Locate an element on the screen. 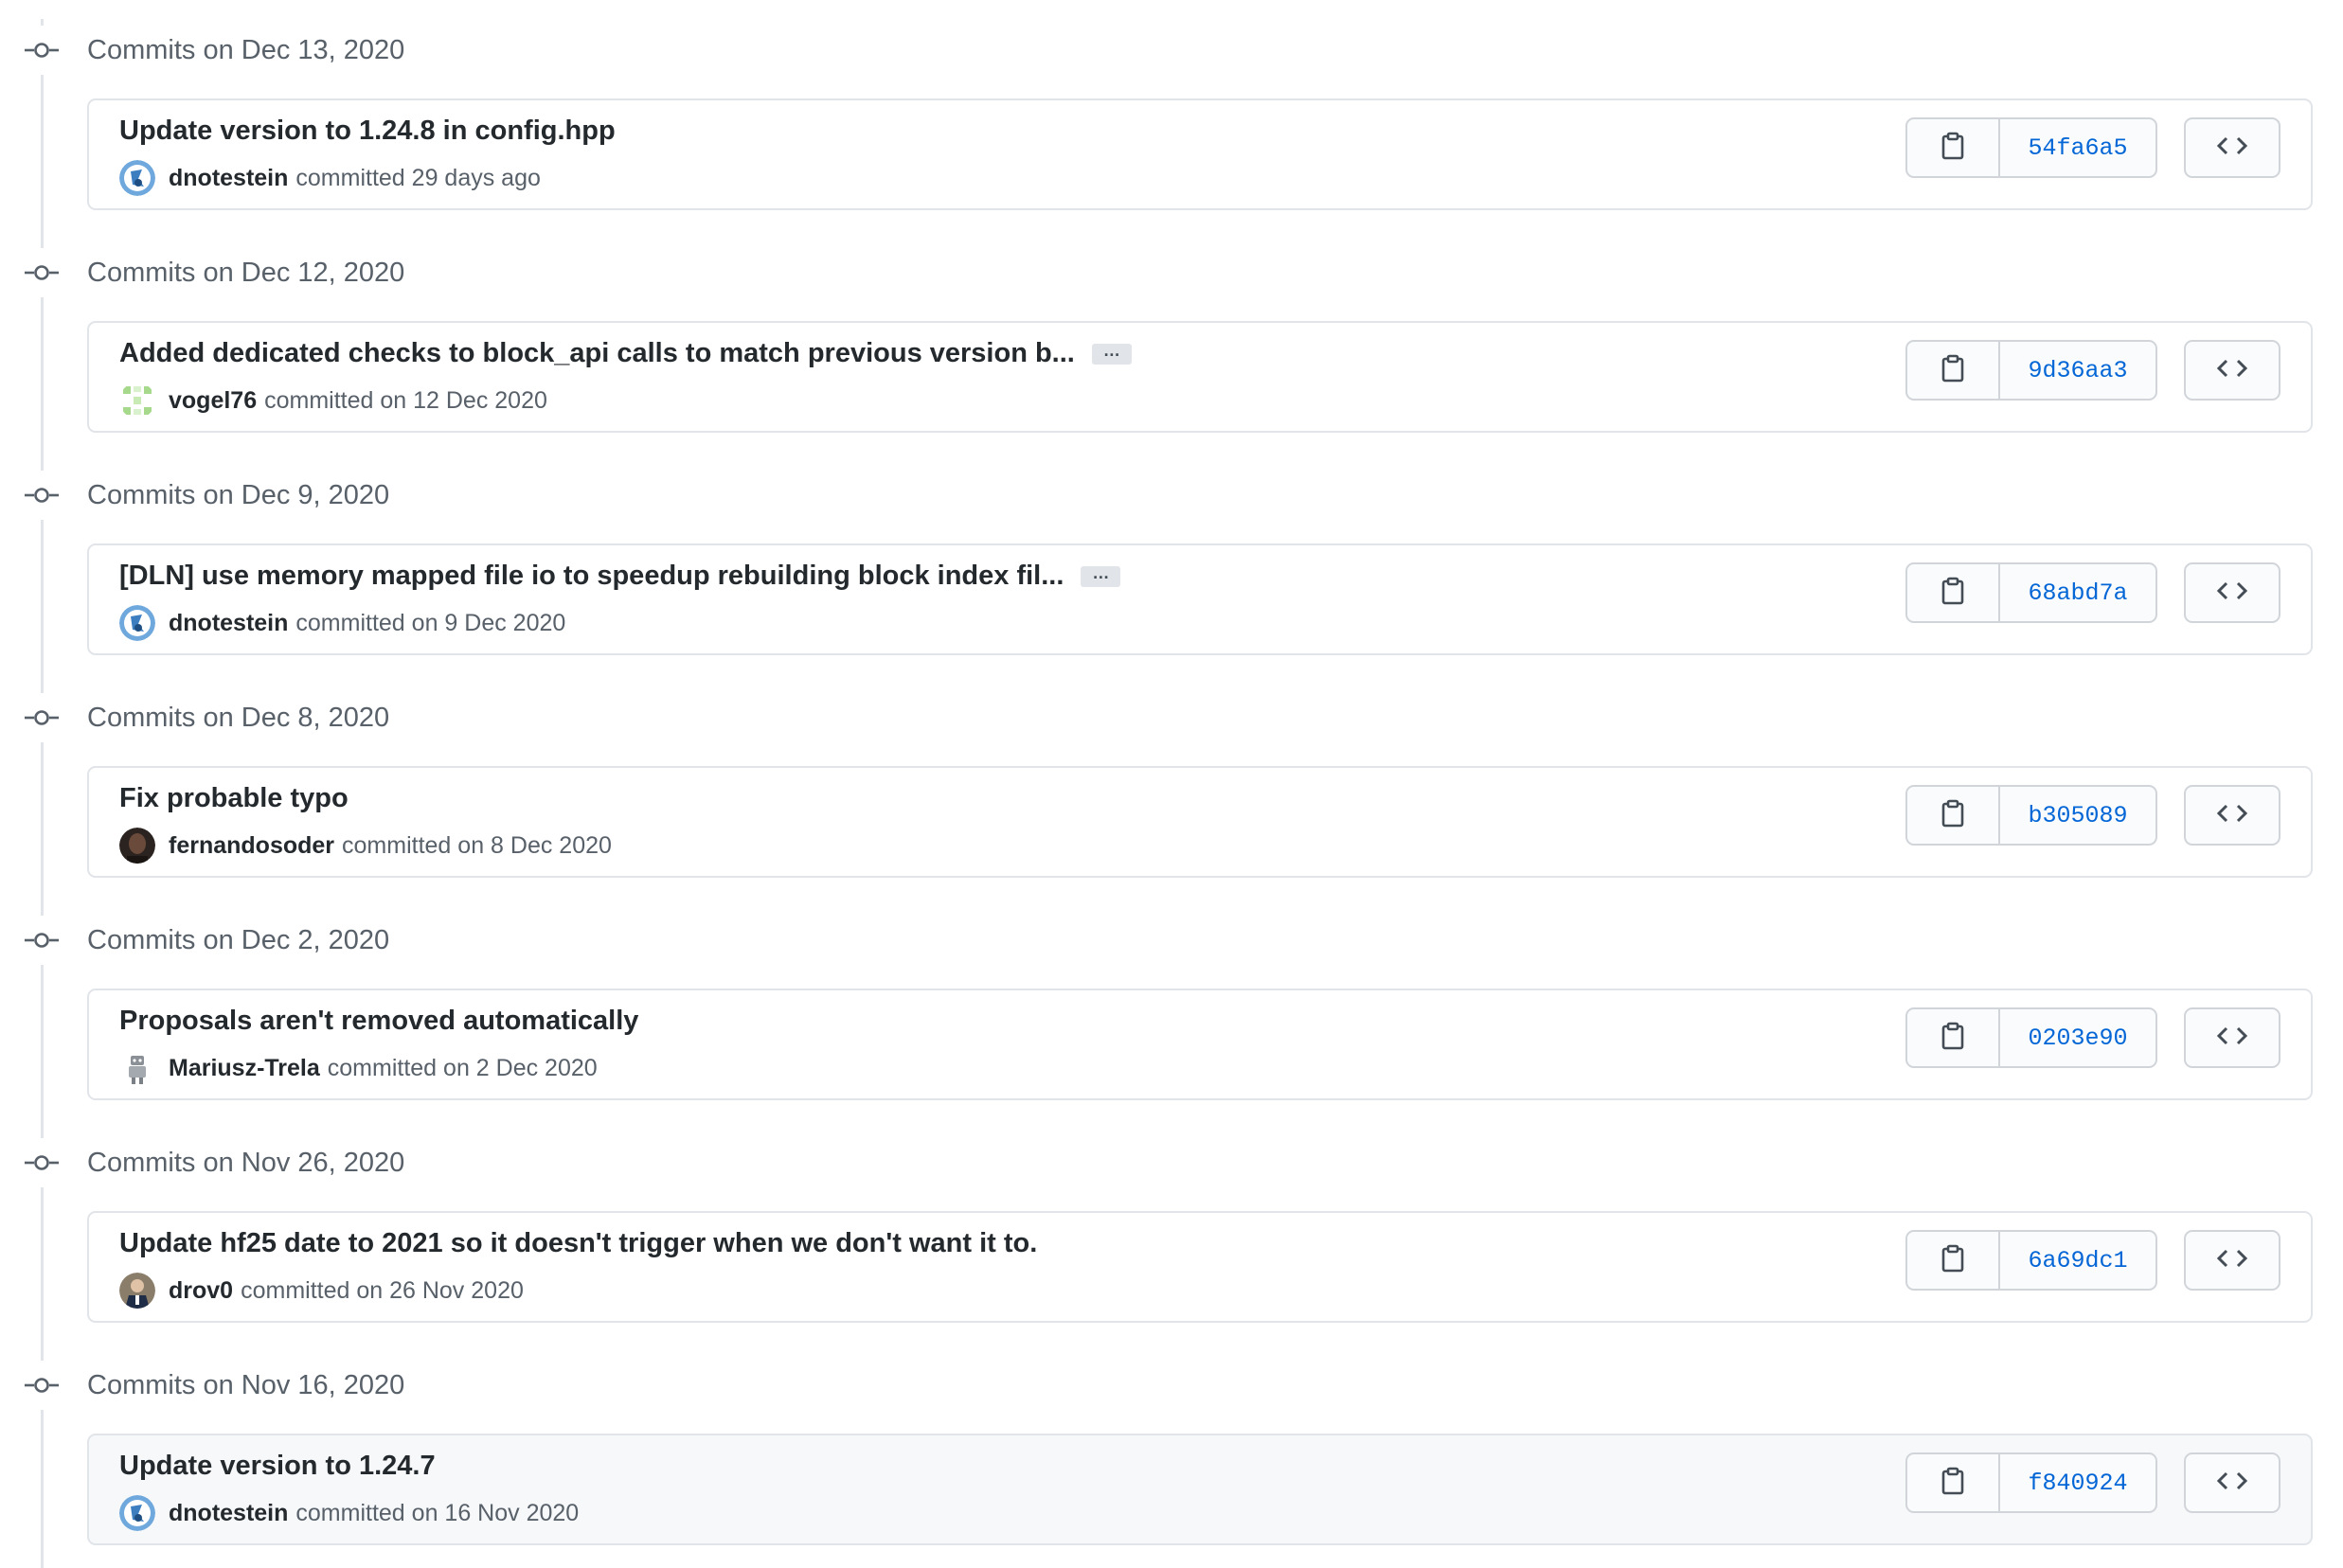  commit-meta: drov0 committed on 26 Nov 2020 is located at coordinates (321, 1291).